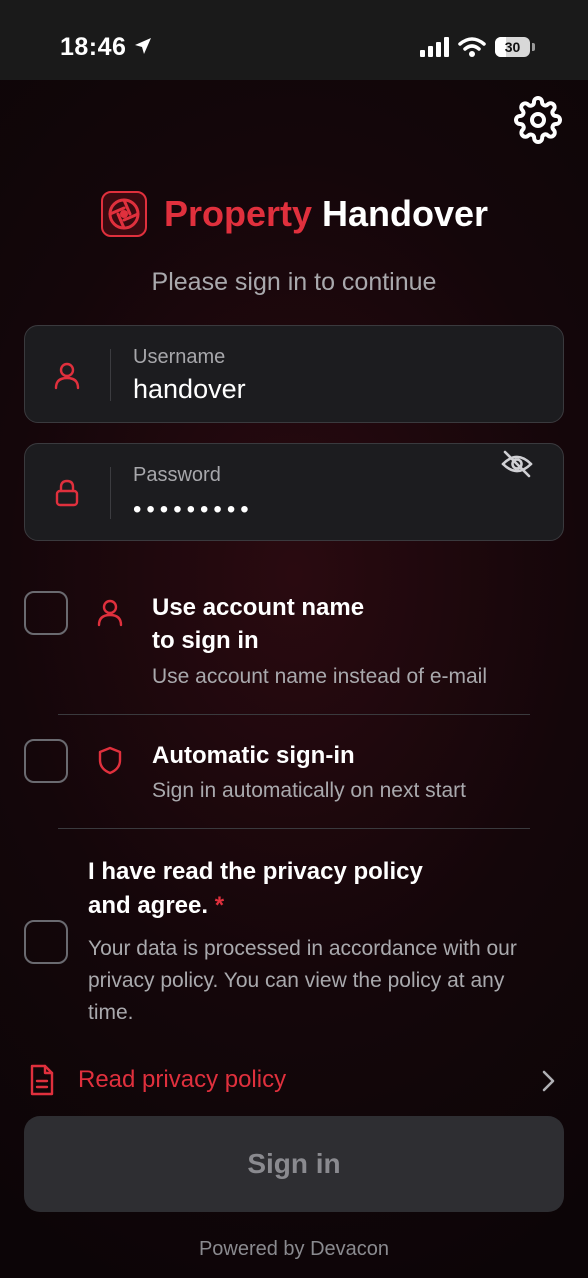 The width and height of the screenshot is (588, 1278). Describe the element at coordinates (294, 40) in the screenshot. I see `status-bar: 18:46 30` at that location.